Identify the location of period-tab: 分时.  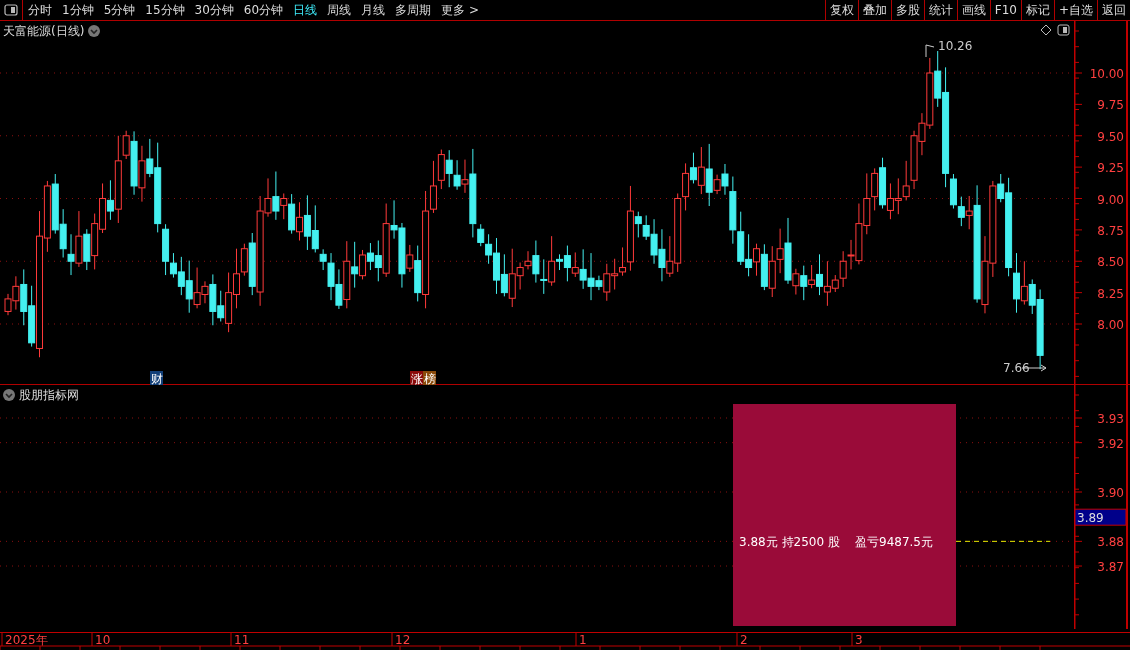
(40, 10).